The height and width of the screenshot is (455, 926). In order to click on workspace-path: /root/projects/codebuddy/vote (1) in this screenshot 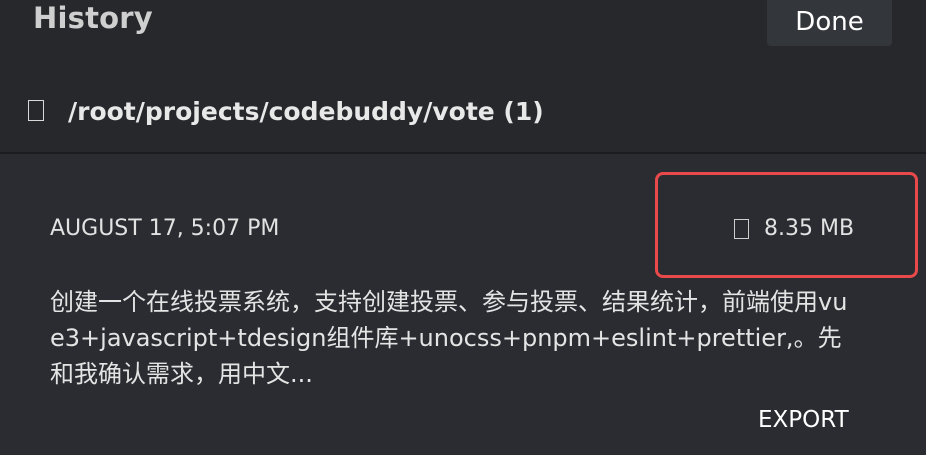, I will do `click(306, 112)`.